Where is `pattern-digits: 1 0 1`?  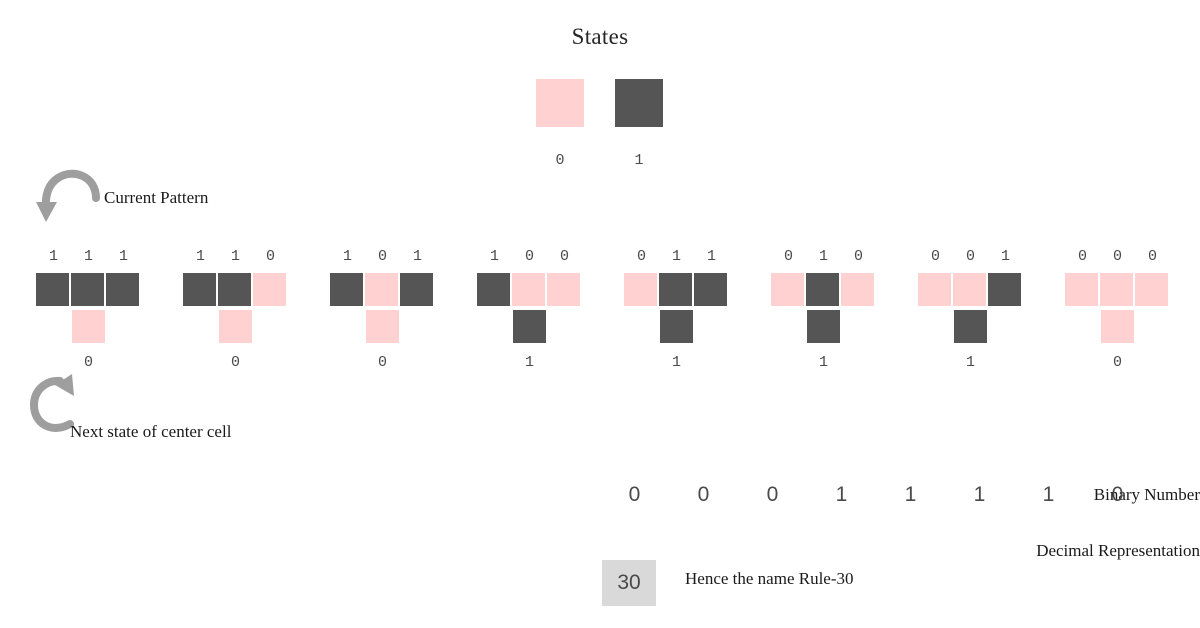
pattern-digits: 1 0 1 is located at coordinates (382, 256).